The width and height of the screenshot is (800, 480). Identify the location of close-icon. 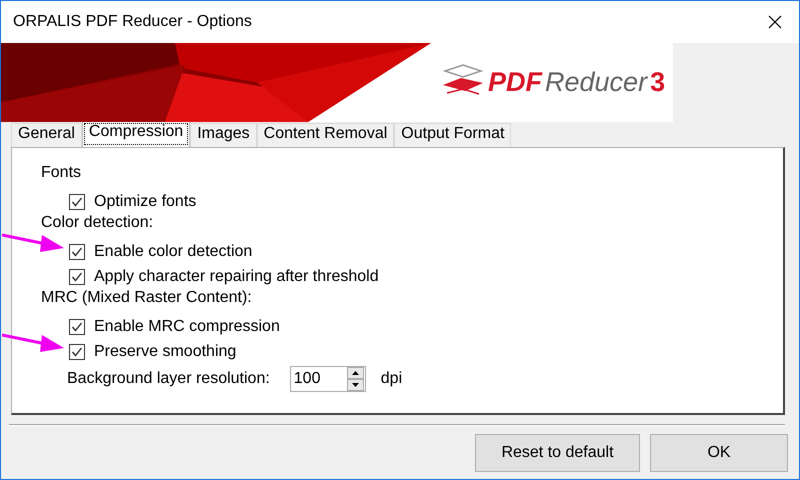
(775, 22).